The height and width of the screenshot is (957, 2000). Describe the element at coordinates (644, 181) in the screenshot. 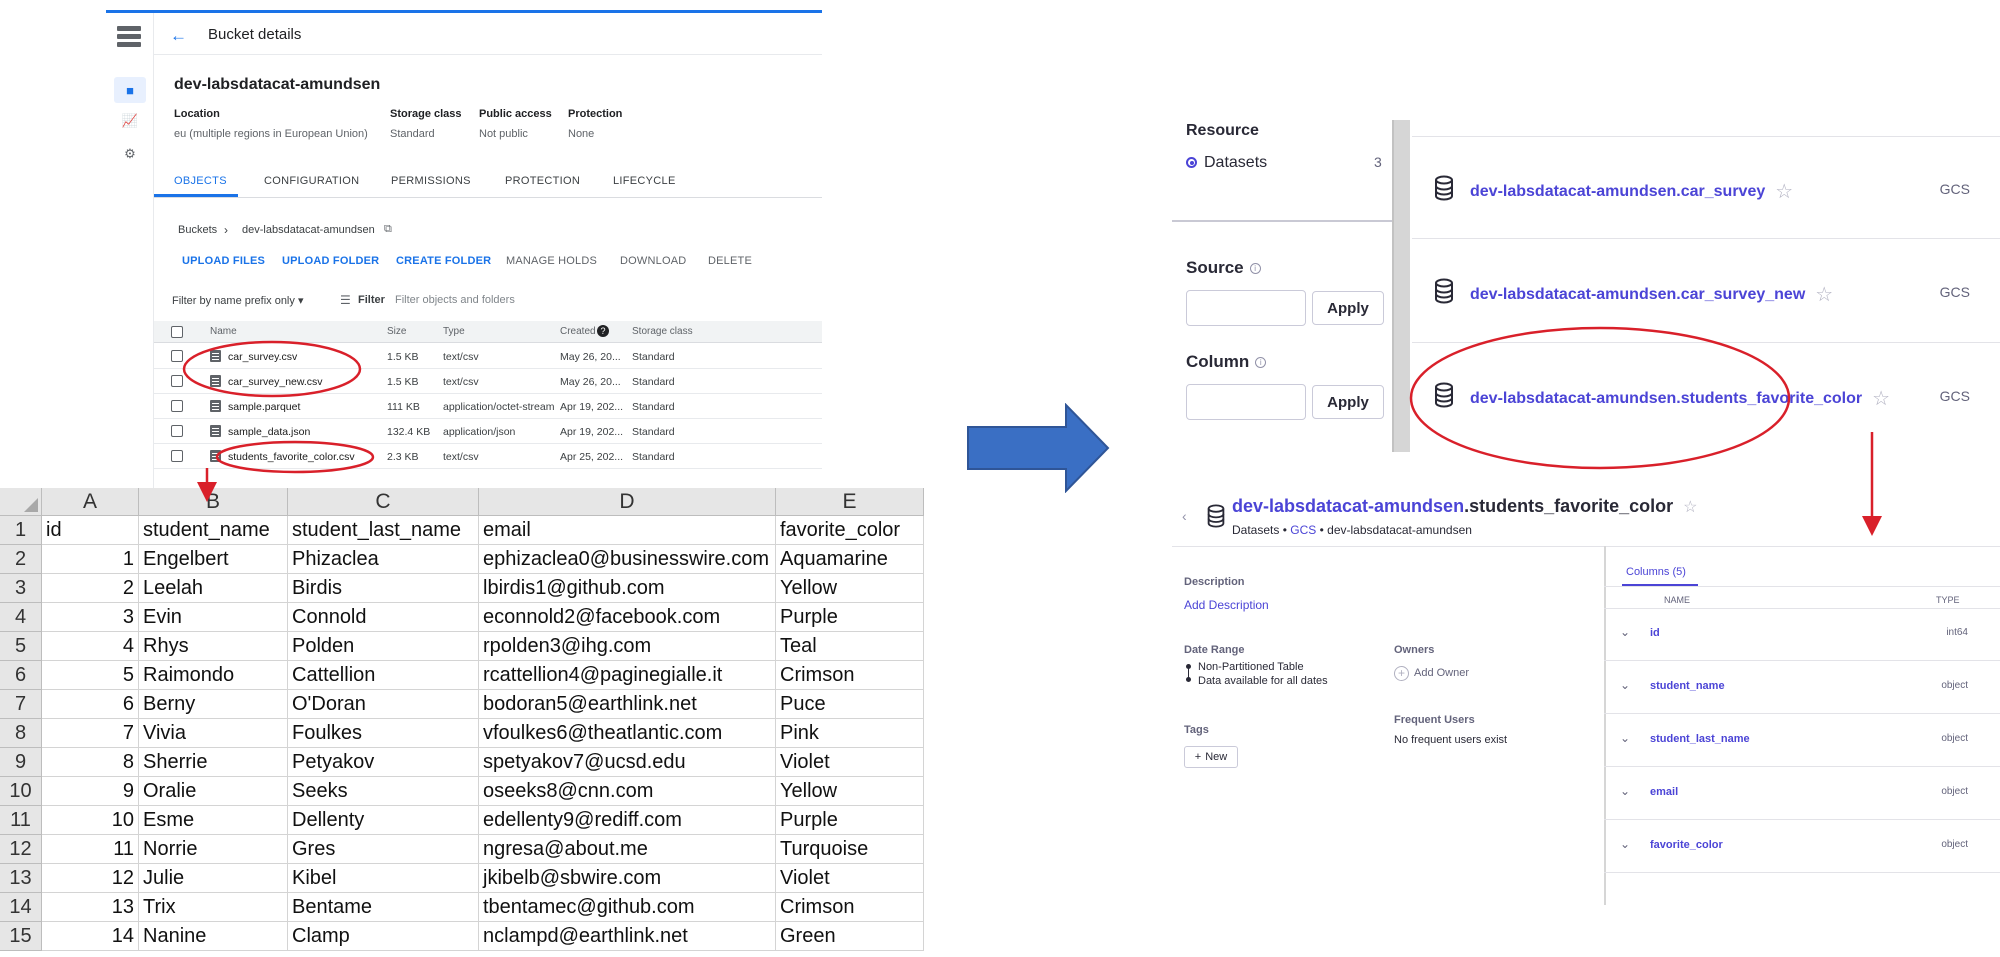

I see `tab-lifecycle: LIFECYCLE` at that location.